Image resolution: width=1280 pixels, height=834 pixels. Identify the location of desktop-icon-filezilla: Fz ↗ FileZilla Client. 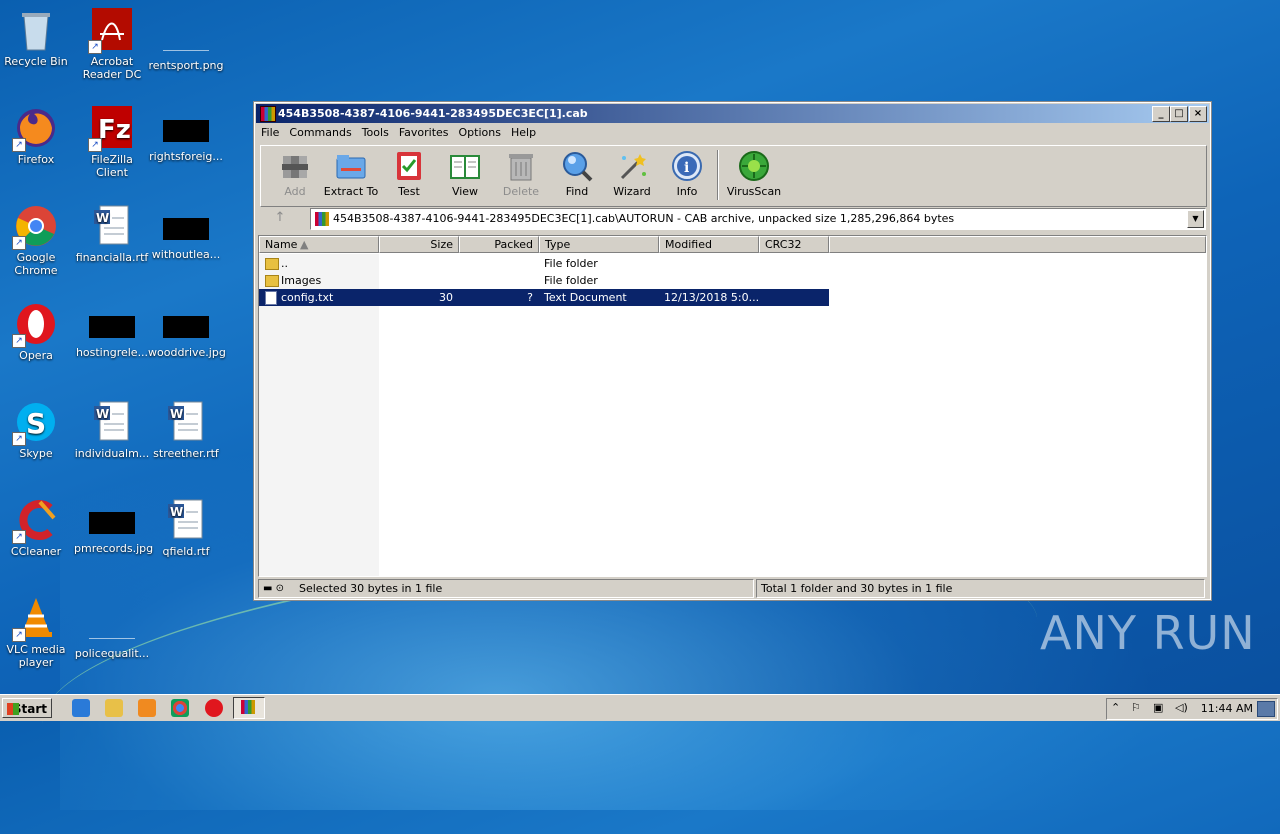
(112, 142).